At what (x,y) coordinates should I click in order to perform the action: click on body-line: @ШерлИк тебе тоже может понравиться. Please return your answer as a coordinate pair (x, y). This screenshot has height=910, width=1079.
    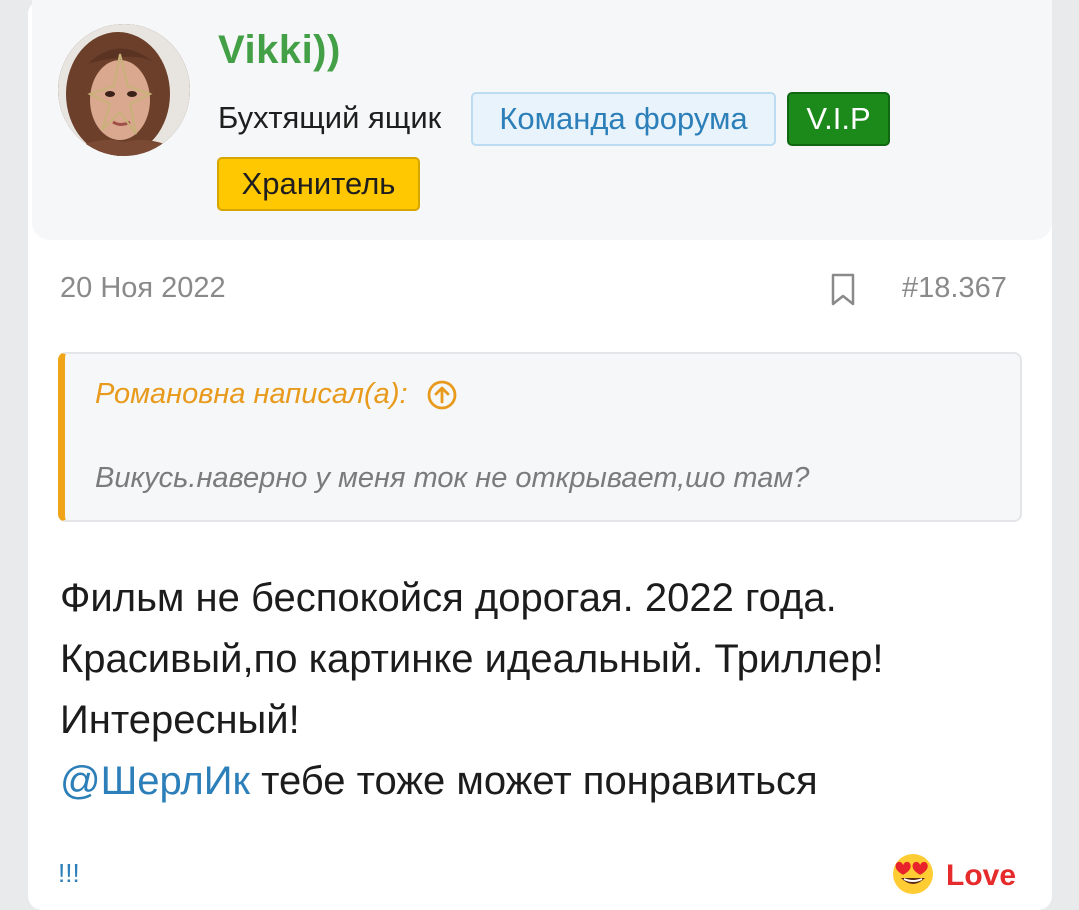
    Looking at the image, I should click on (540, 781).